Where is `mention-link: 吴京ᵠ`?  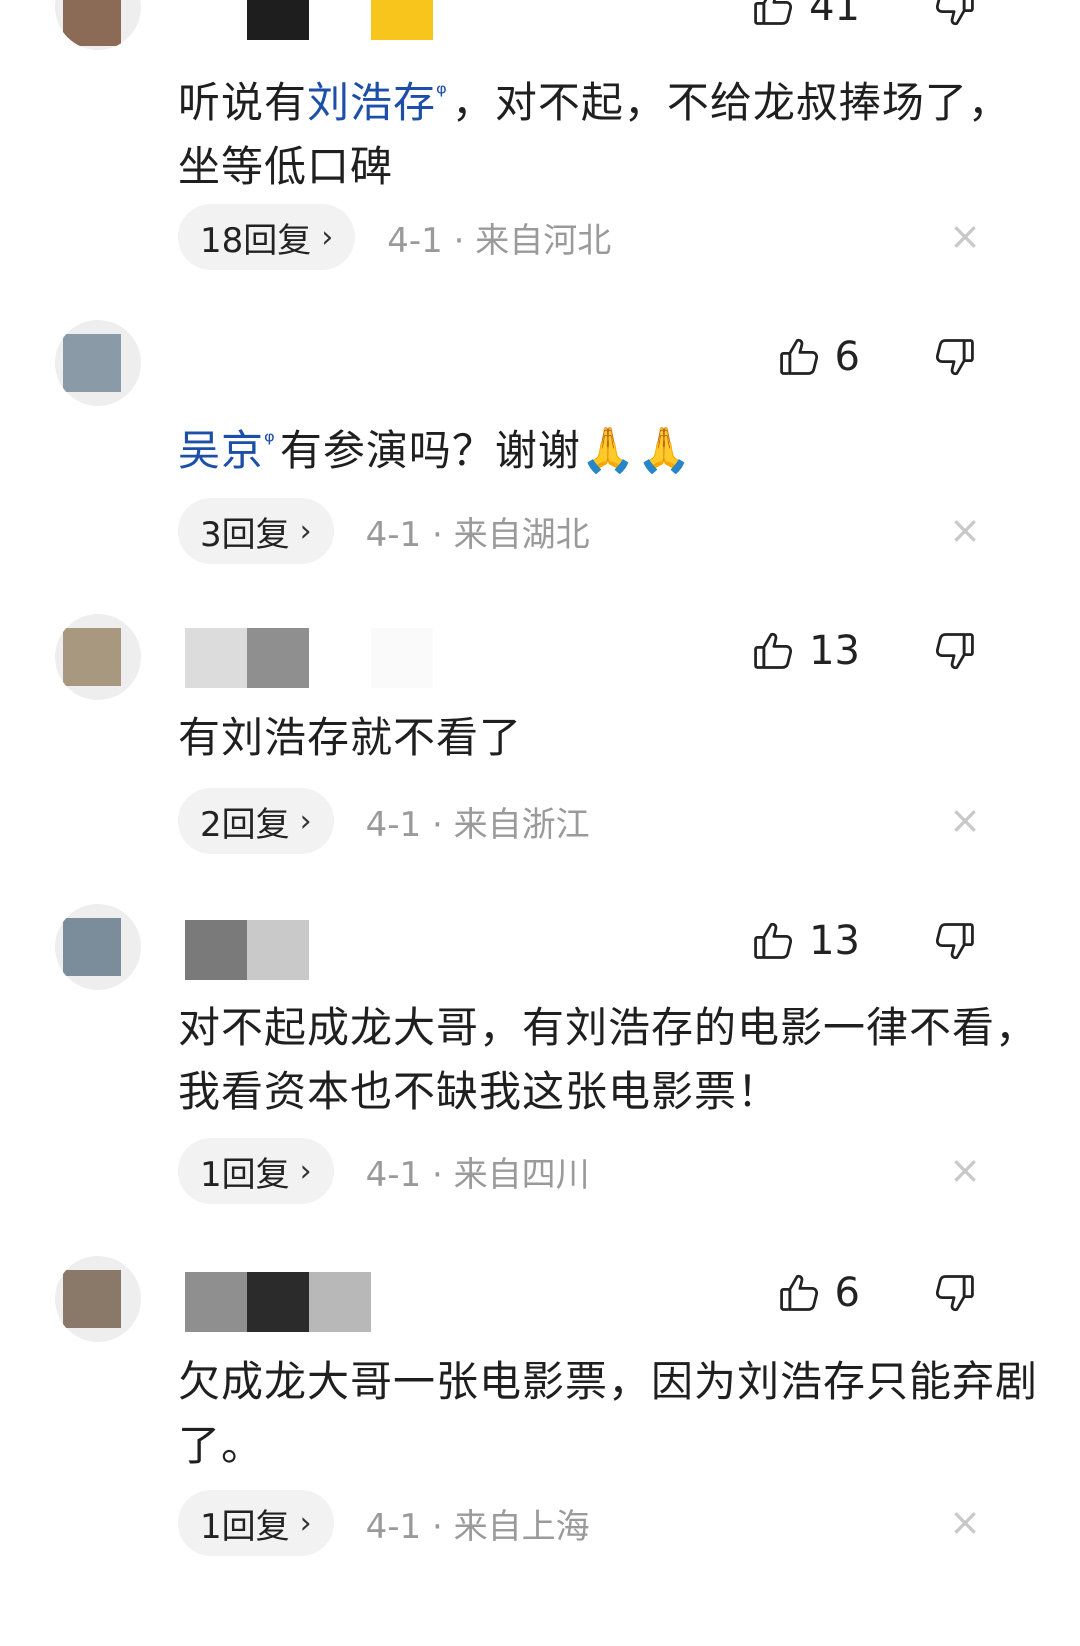 mention-link: 吴京ᵠ is located at coordinates (229, 450).